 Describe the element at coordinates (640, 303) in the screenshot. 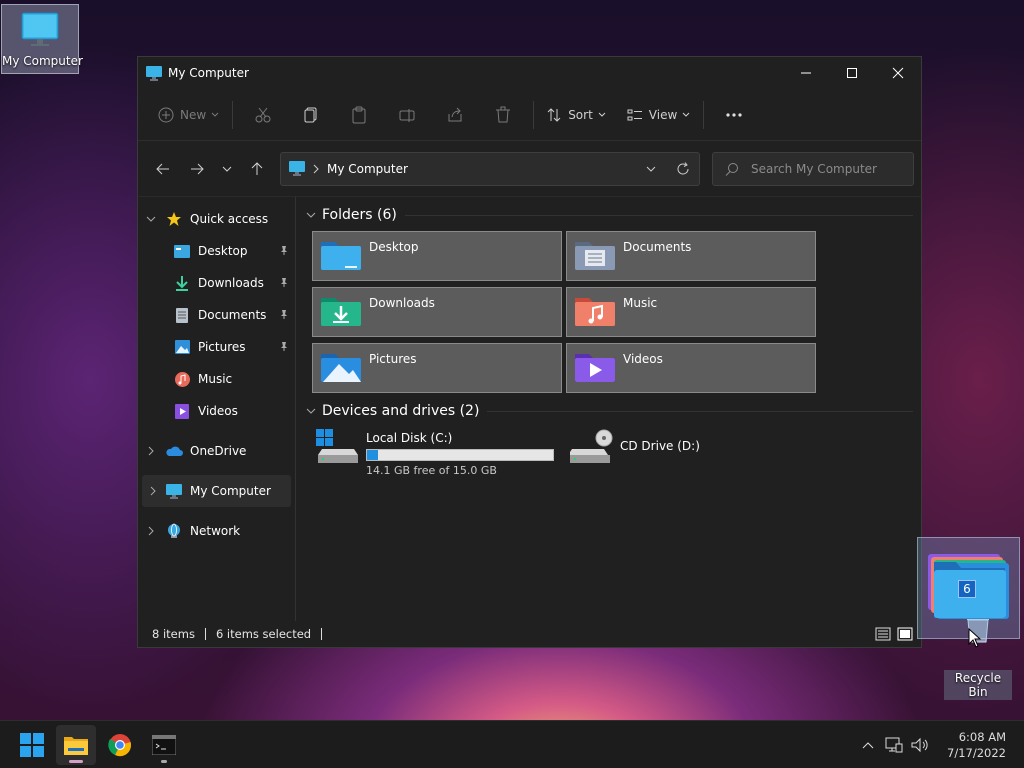

I see `folder-label: Music` at that location.